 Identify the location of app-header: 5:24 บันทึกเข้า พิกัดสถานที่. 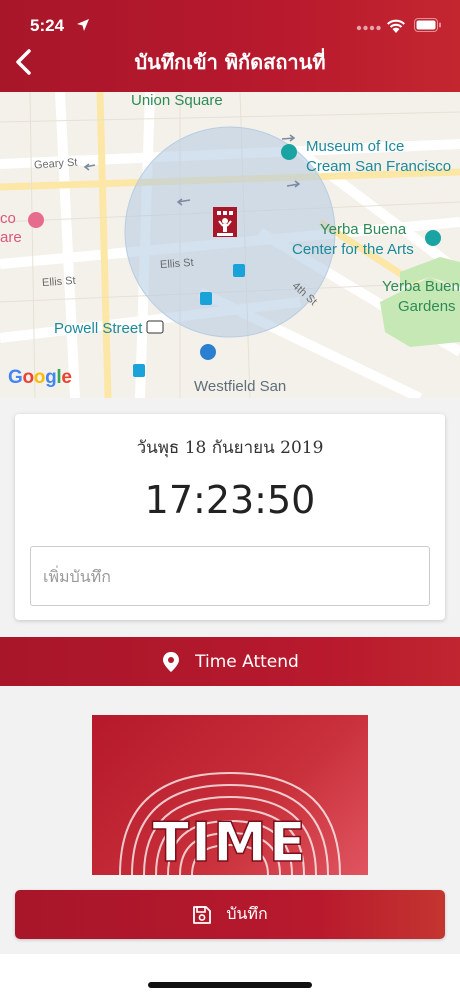
(230, 46).